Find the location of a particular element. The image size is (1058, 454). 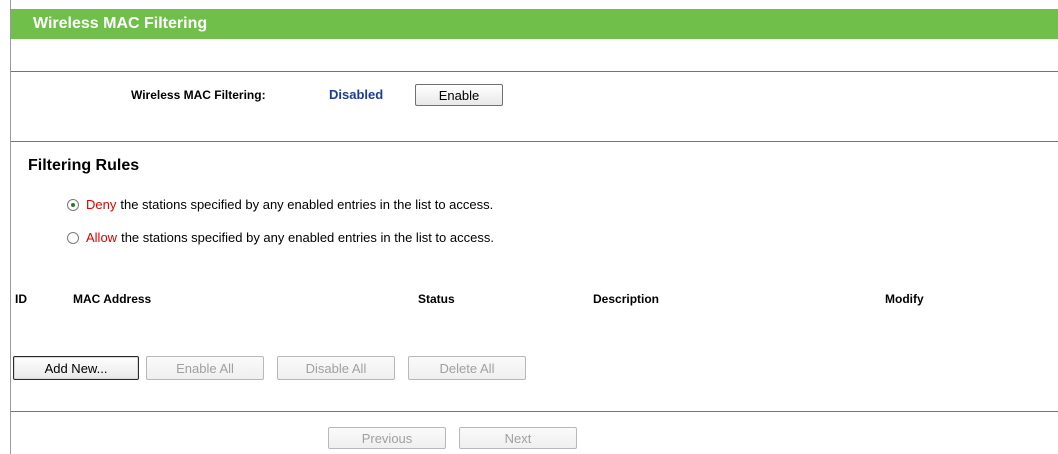

column-header-modify: Modify is located at coordinates (904, 299).